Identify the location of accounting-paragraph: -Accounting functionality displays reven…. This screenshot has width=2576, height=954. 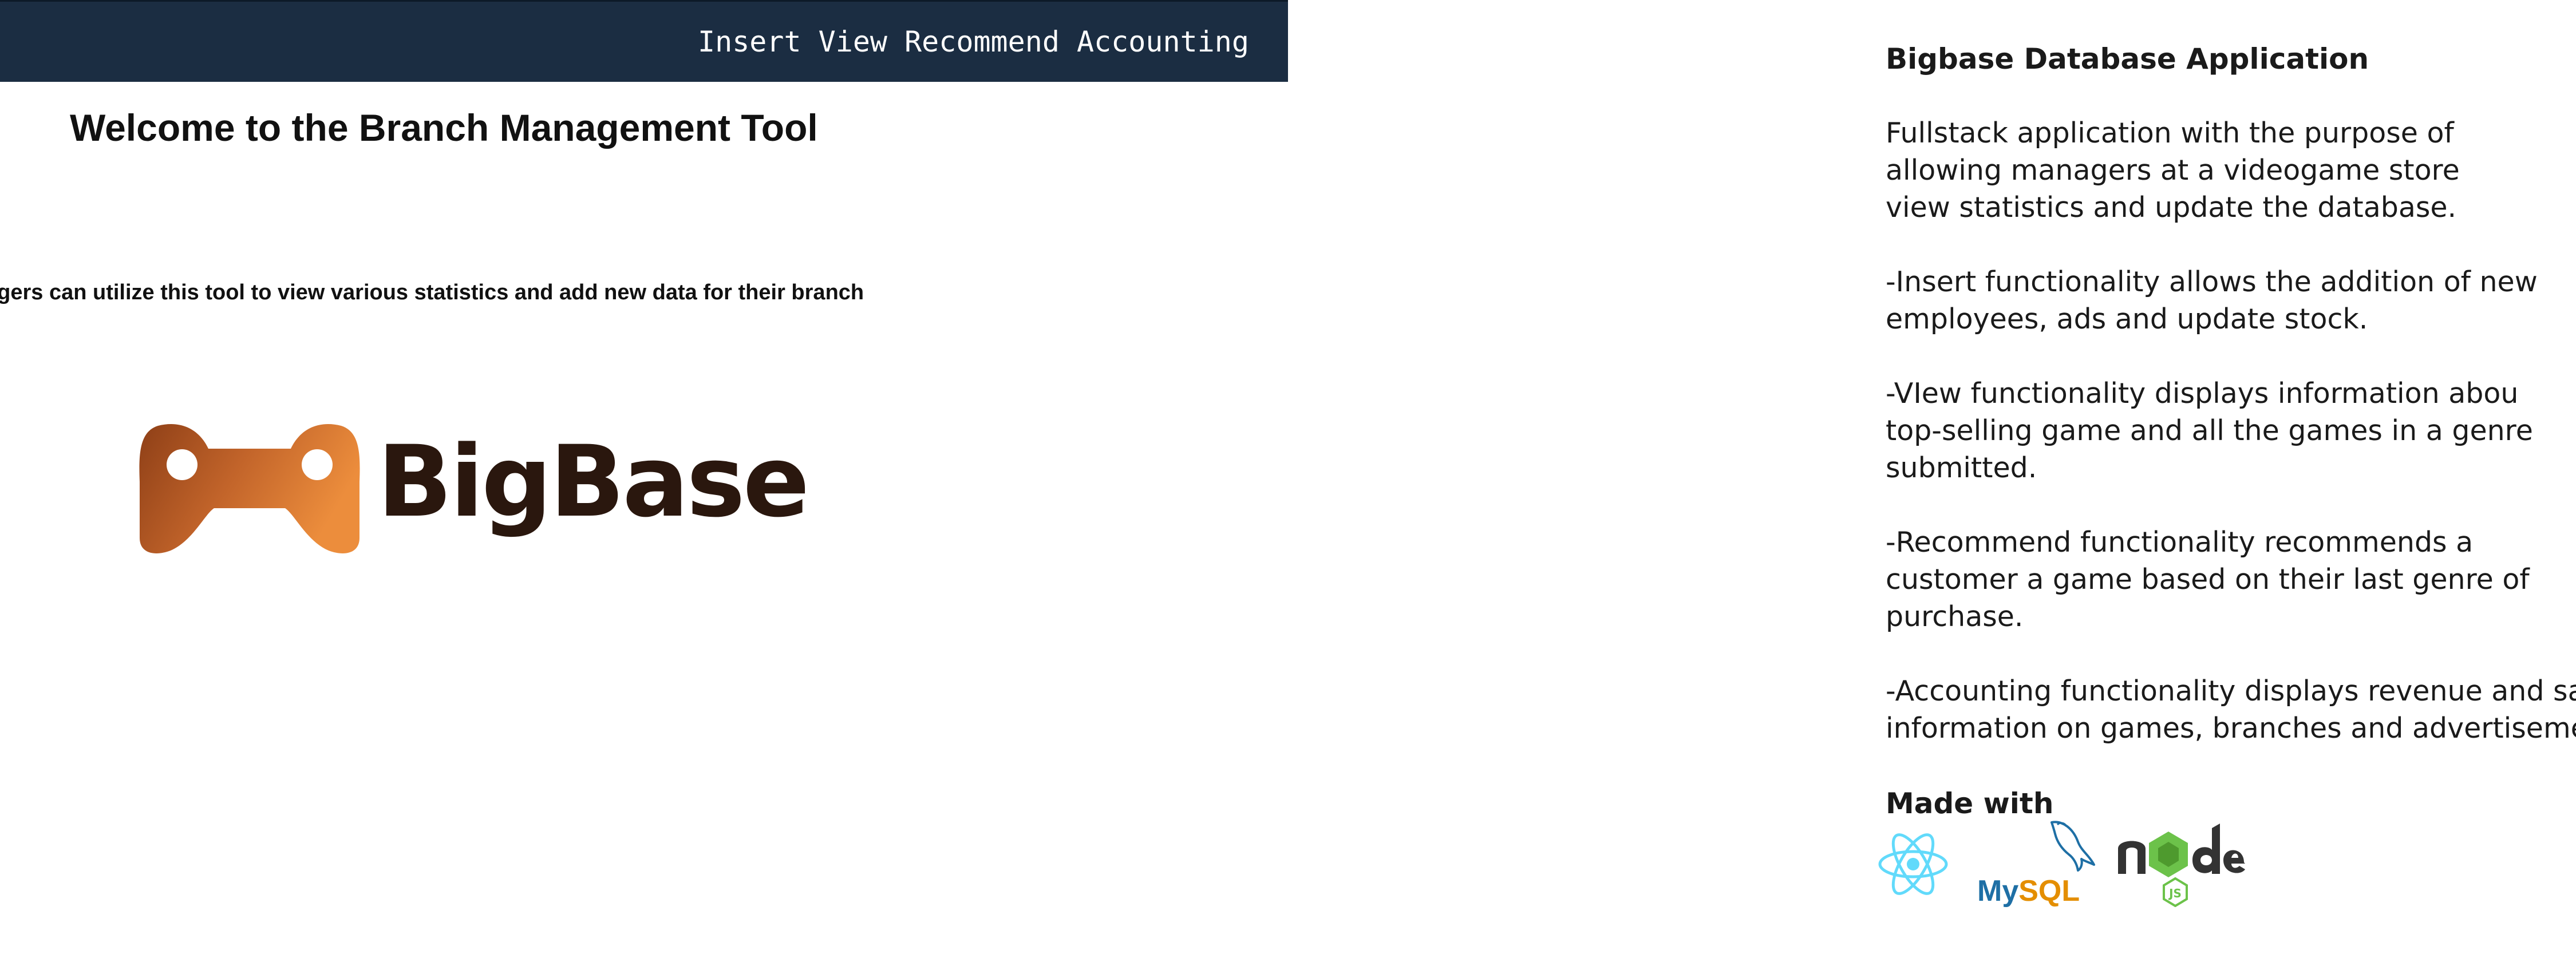
(2231, 709).